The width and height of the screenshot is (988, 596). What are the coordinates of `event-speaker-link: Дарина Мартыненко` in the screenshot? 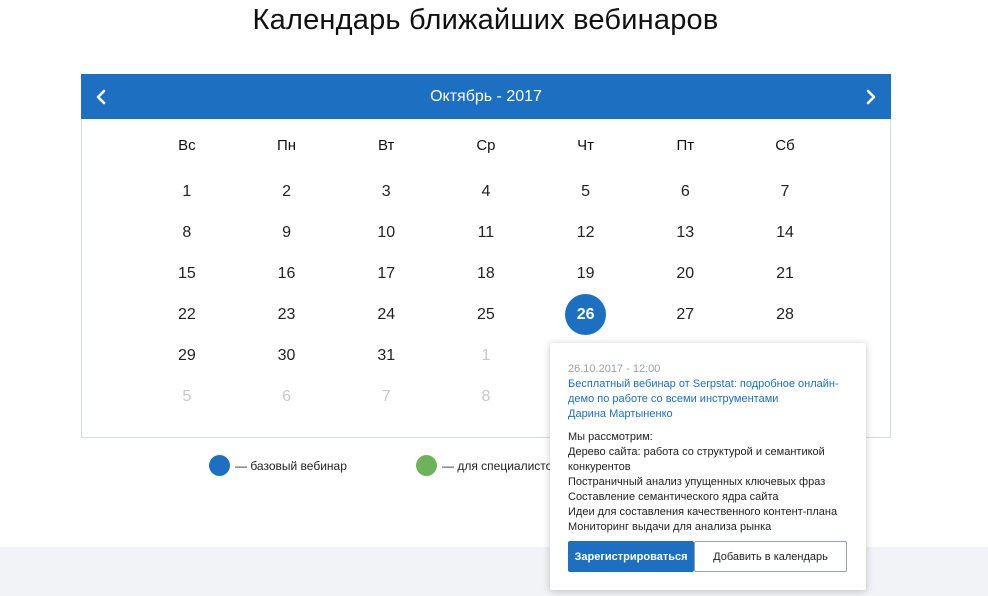 It's located at (708, 414).